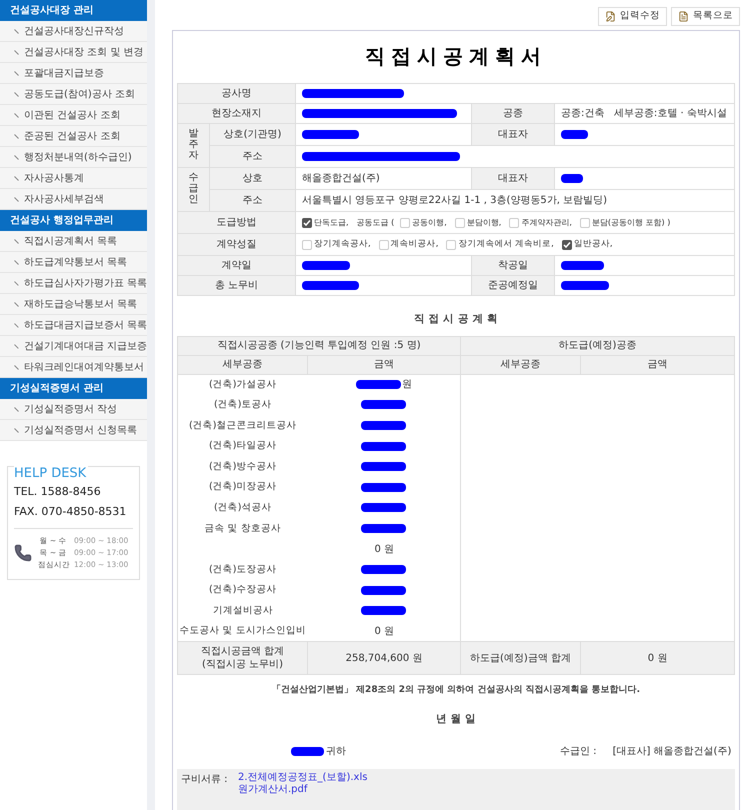 The width and height of the screenshot is (743, 810). I want to click on option-label: 주계약자관리,, so click(546, 222).